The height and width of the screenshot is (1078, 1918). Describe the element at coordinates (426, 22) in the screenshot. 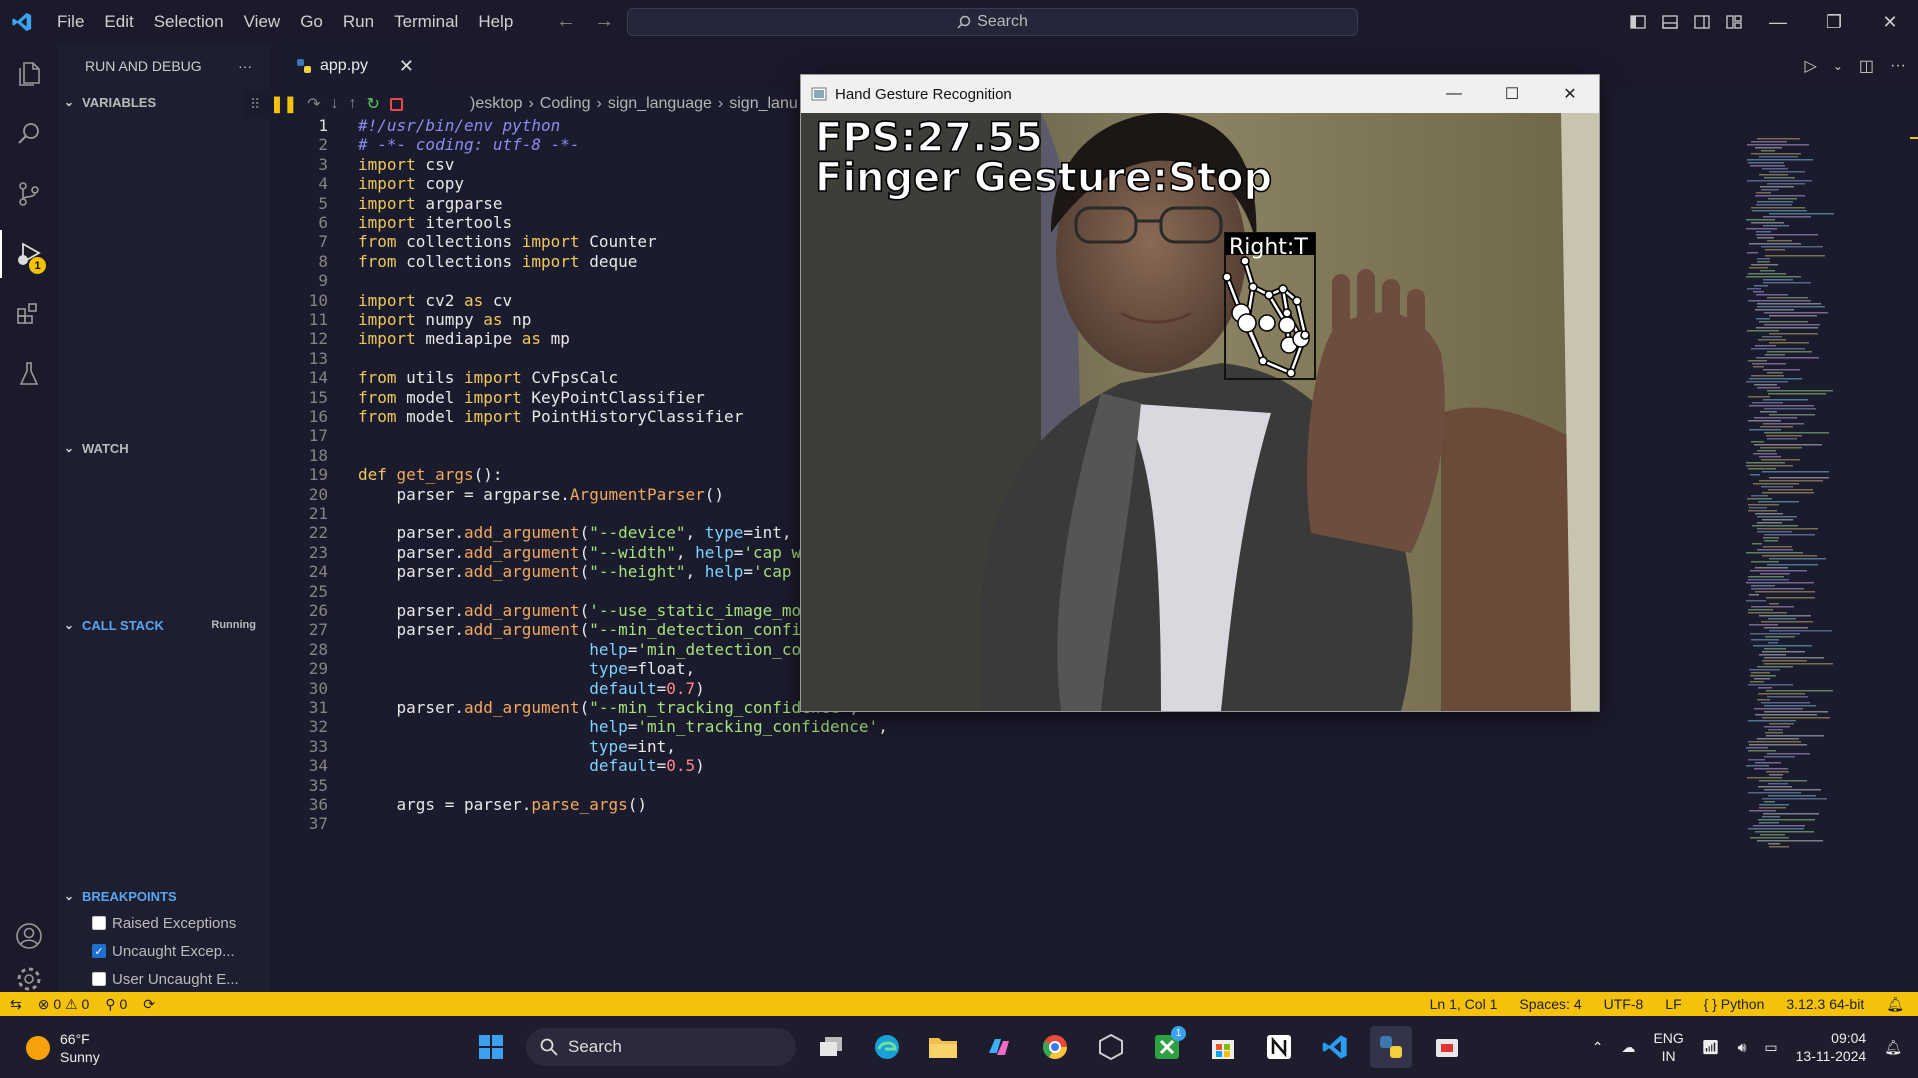

I see `menu-terminal: Terminal` at that location.